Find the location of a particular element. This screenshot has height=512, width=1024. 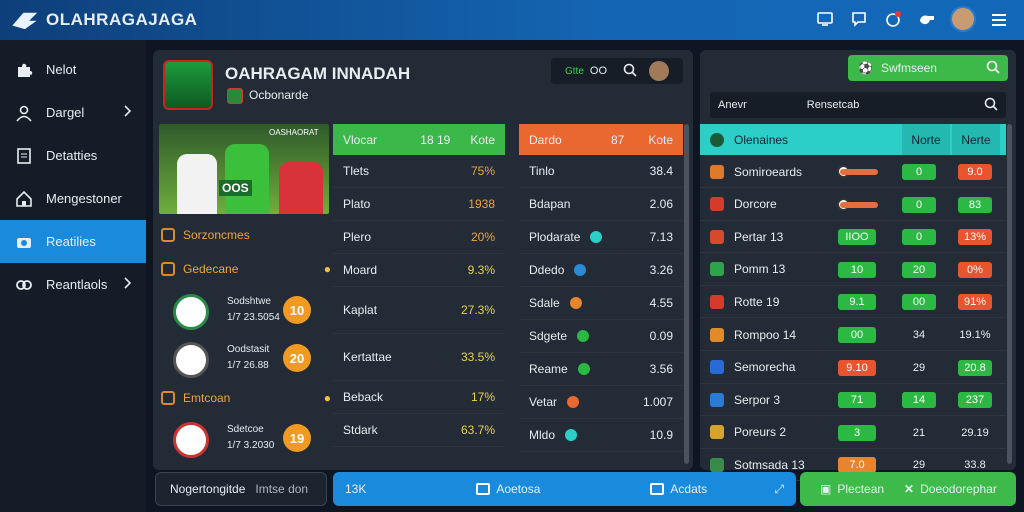

bottom-right-bar: ▣ Plectean ✕ Doeodorephar is located at coordinates (908, 489).